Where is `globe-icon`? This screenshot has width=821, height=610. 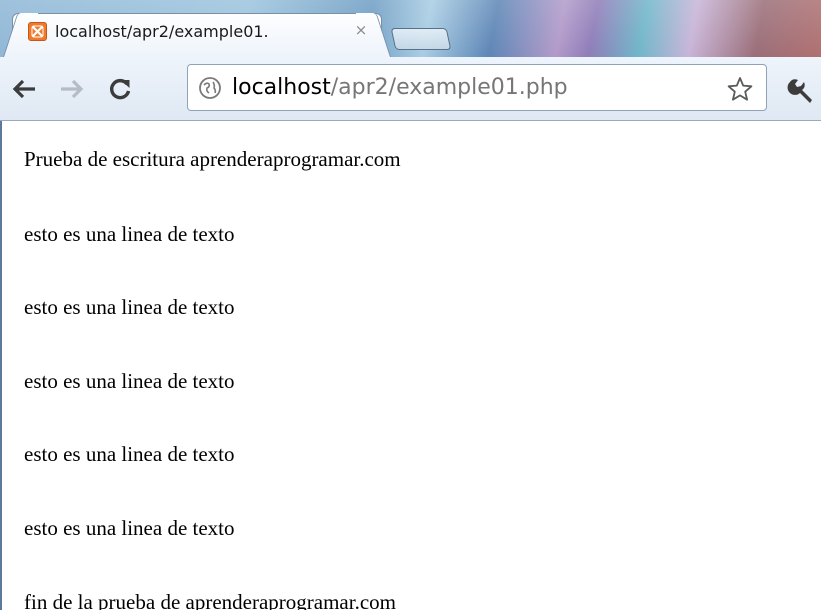
globe-icon is located at coordinates (210, 88).